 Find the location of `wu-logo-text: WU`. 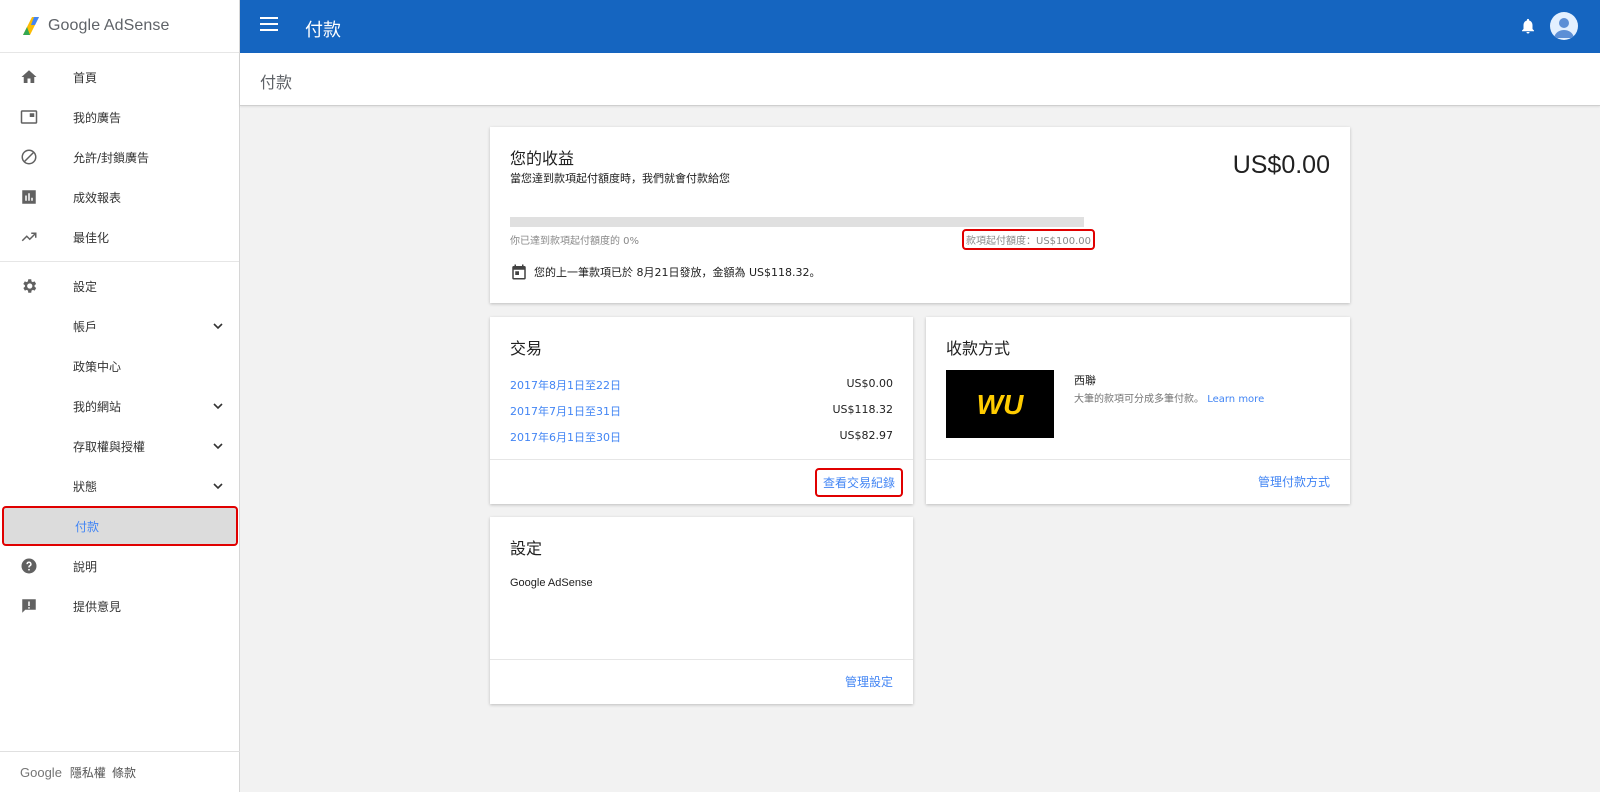

wu-logo-text: WU is located at coordinates (1000, 404).